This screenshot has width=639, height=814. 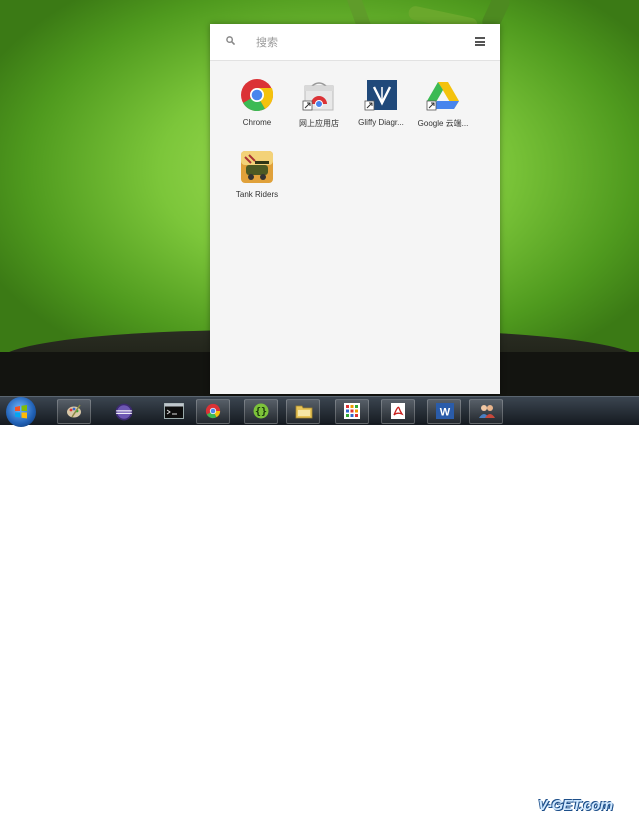 I want to click on taskbar-pdf-reader, so click(x=398, y=411).